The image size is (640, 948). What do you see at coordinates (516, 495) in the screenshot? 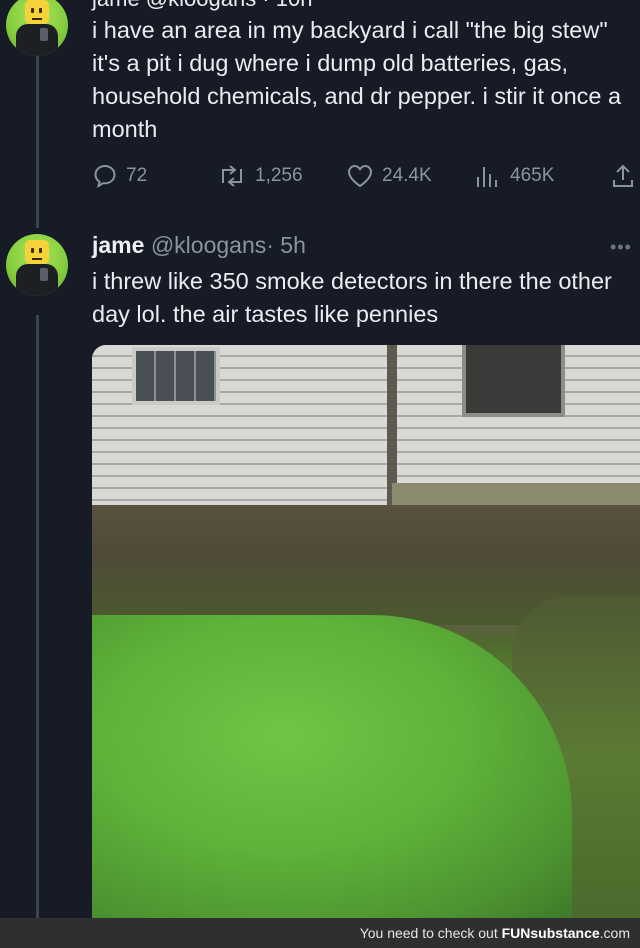
I see `porch-ledge` at bounding box center [516, 495].